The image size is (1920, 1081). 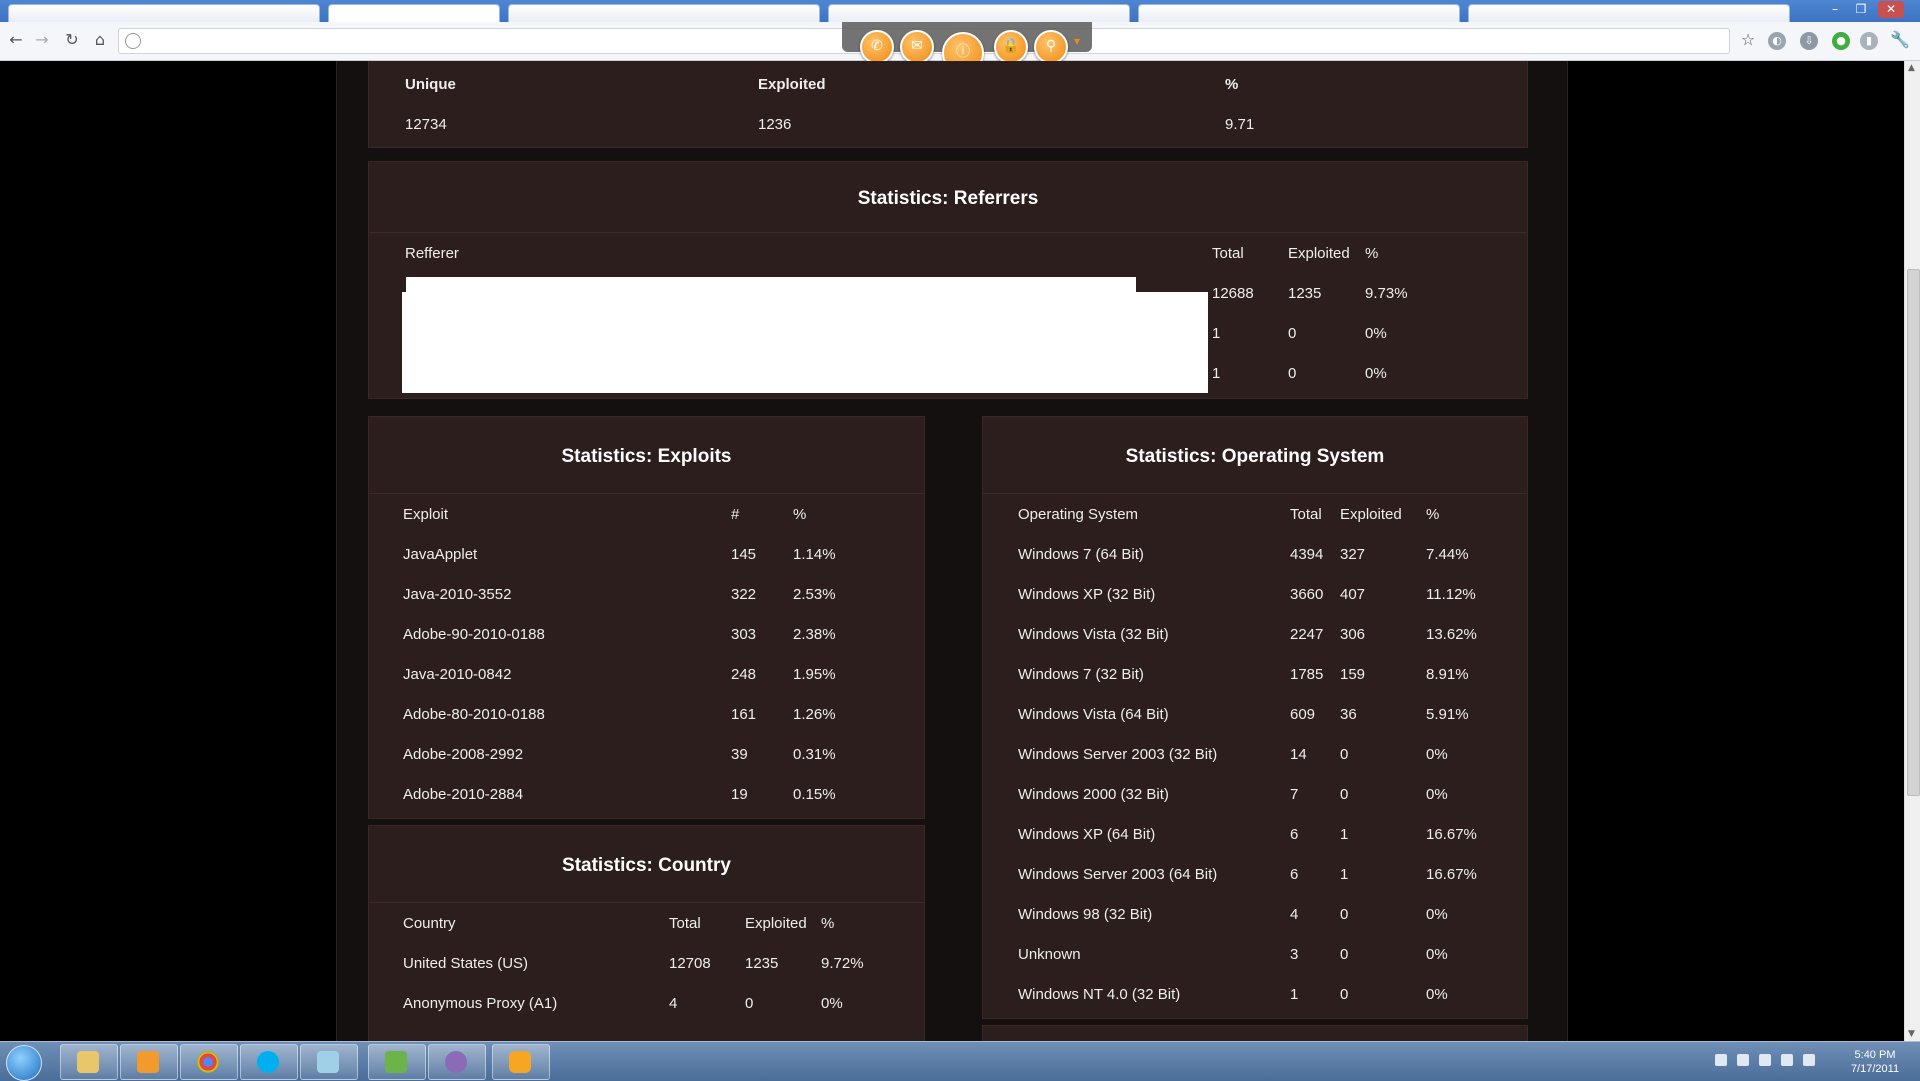 I want to click on referrers-header-exploited: Exploited, so click(x=1319, y=253).